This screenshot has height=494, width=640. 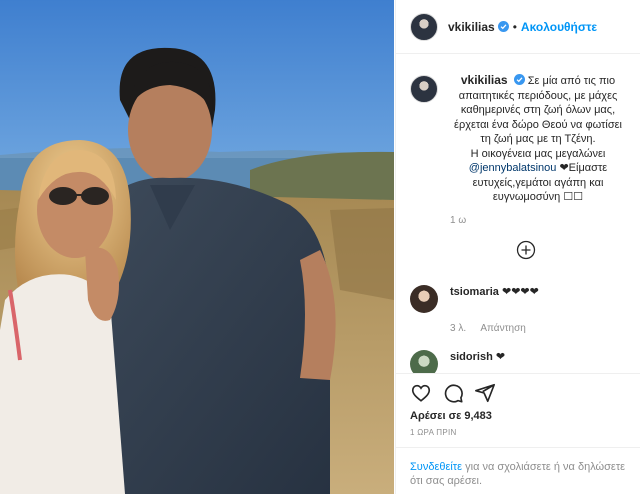 I want to click on author-avatar, so click(x=424, y=26).